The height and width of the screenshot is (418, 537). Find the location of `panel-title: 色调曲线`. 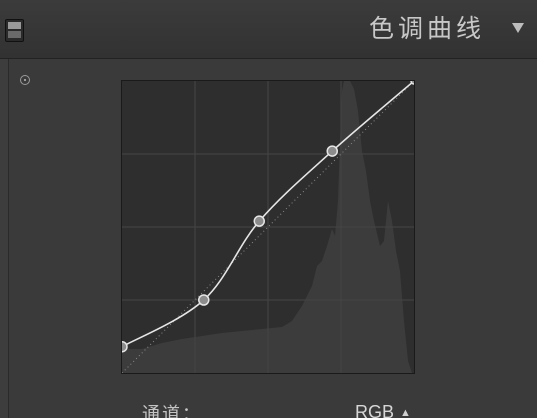

panel-title: 色调曲线 is located at coordinates (426, 28).